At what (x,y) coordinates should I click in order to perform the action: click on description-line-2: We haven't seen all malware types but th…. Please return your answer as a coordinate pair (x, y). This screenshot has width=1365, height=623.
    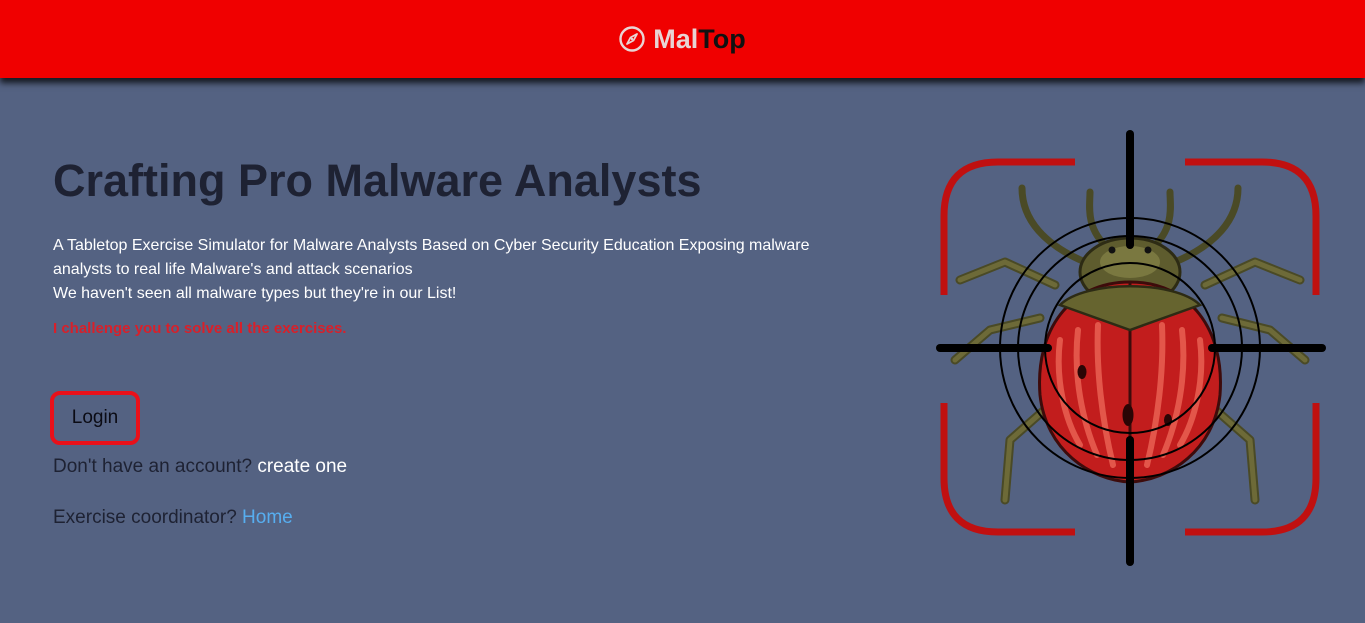
    Looking at the image, I should click on (255, 293).